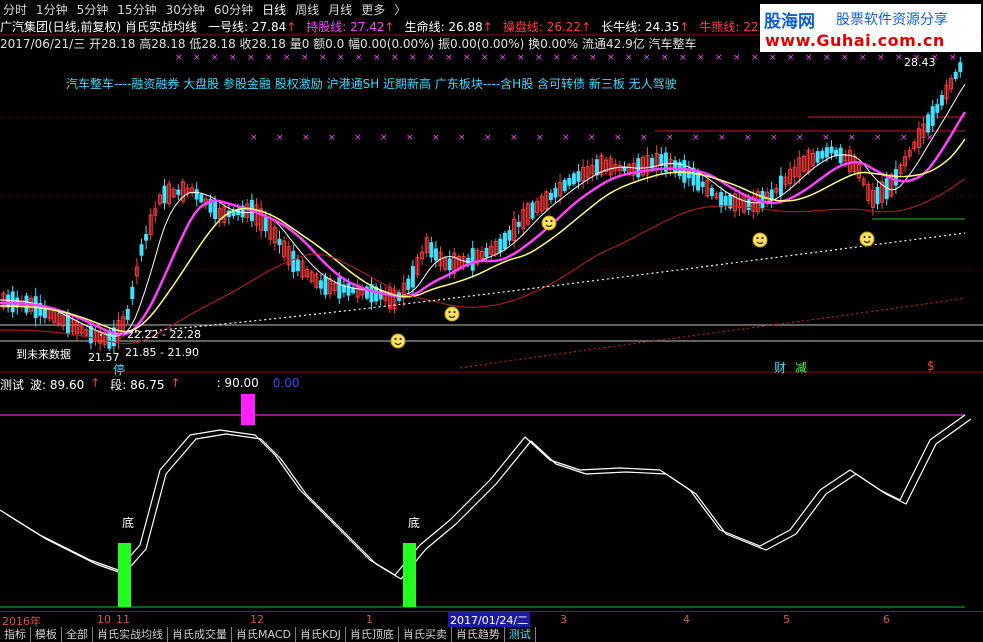 The width and height of the screenshot is (983, 642). What do you see at coordinates (257, 619) in the screenshot?
I see `date-tick: 12` at bounding box center [257, 619].